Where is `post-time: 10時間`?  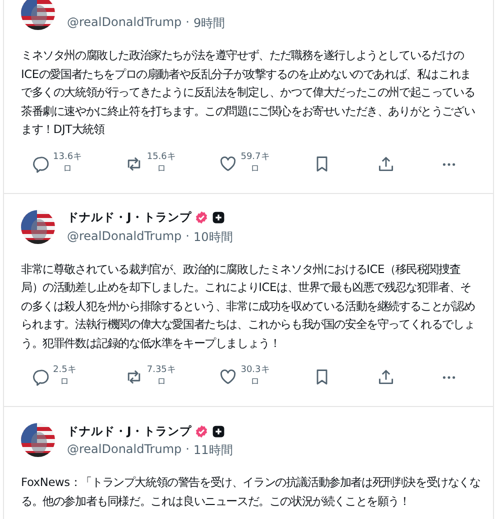 post-time: 10時間 is located at coordinates (213, 237).